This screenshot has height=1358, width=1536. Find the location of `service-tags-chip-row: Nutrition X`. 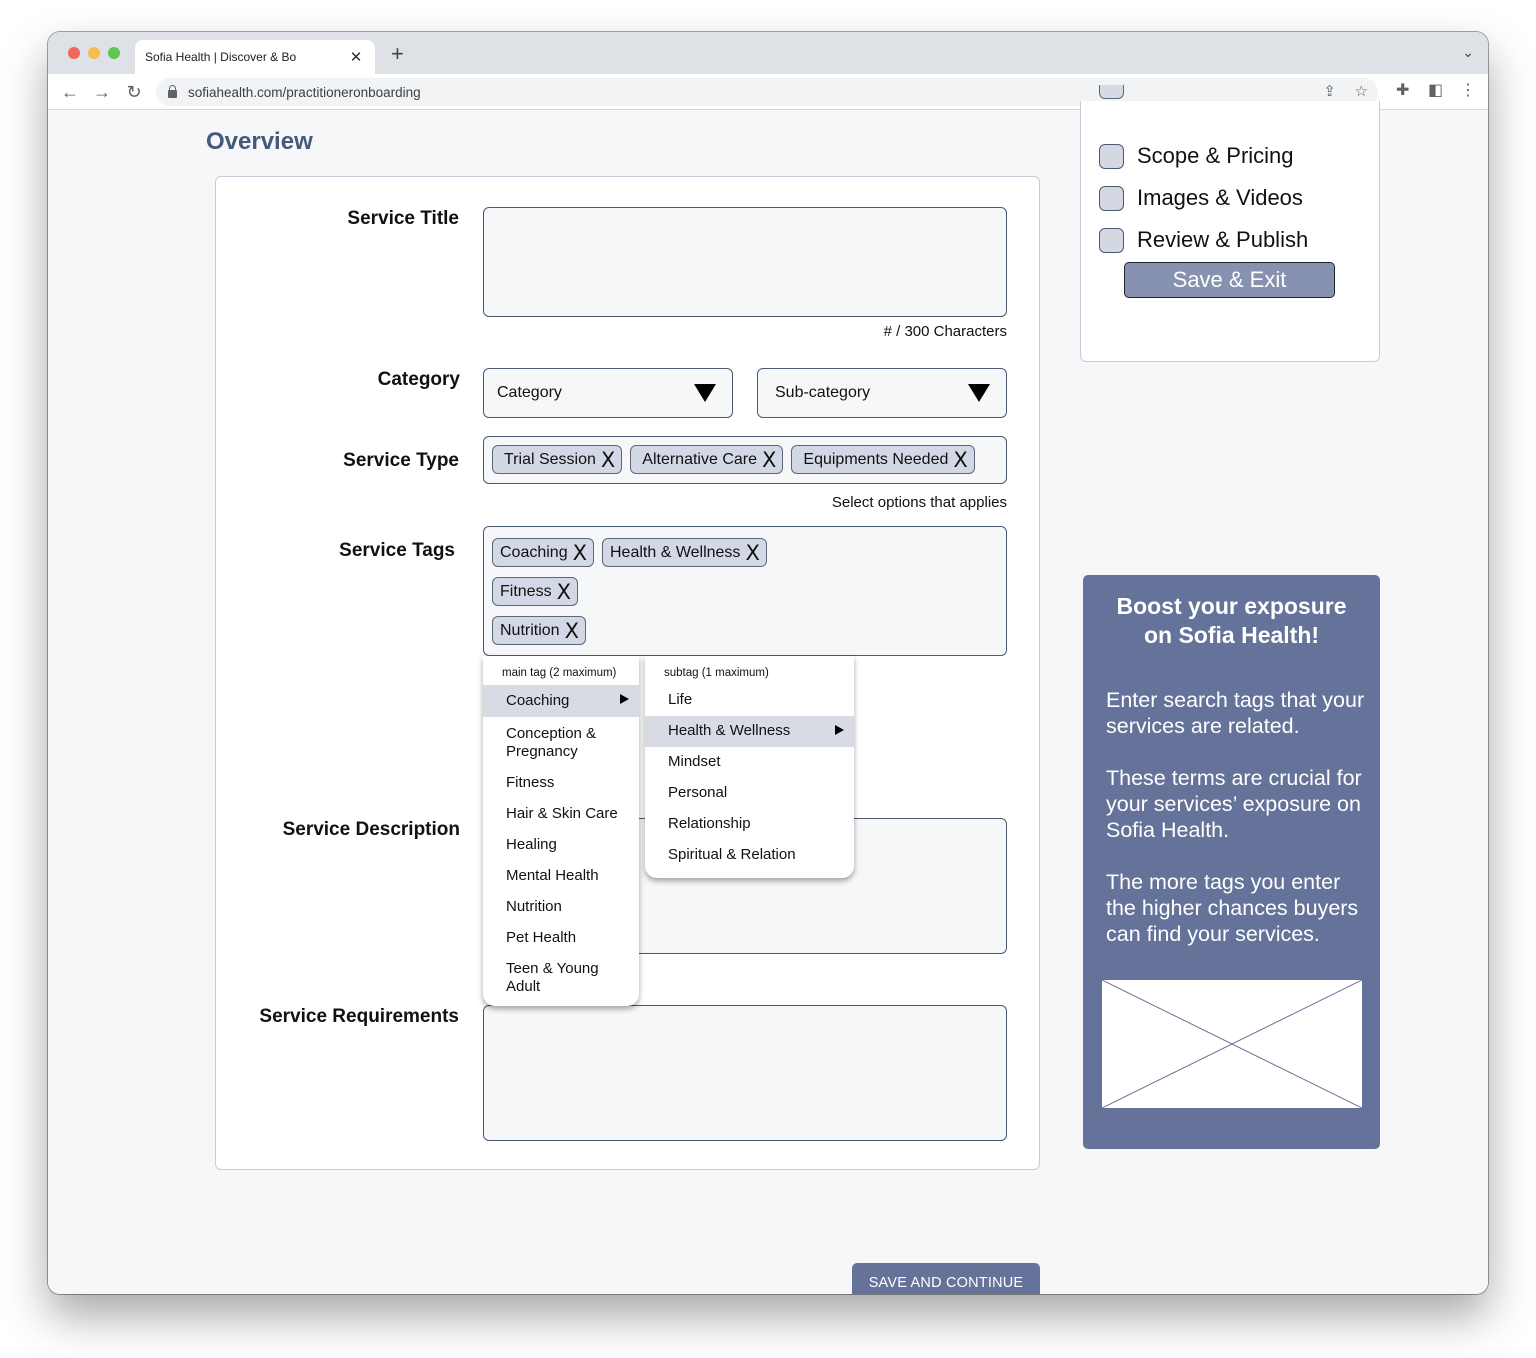

service-tags-chip-row: Nutrition X is located at coordinates (543, 630).